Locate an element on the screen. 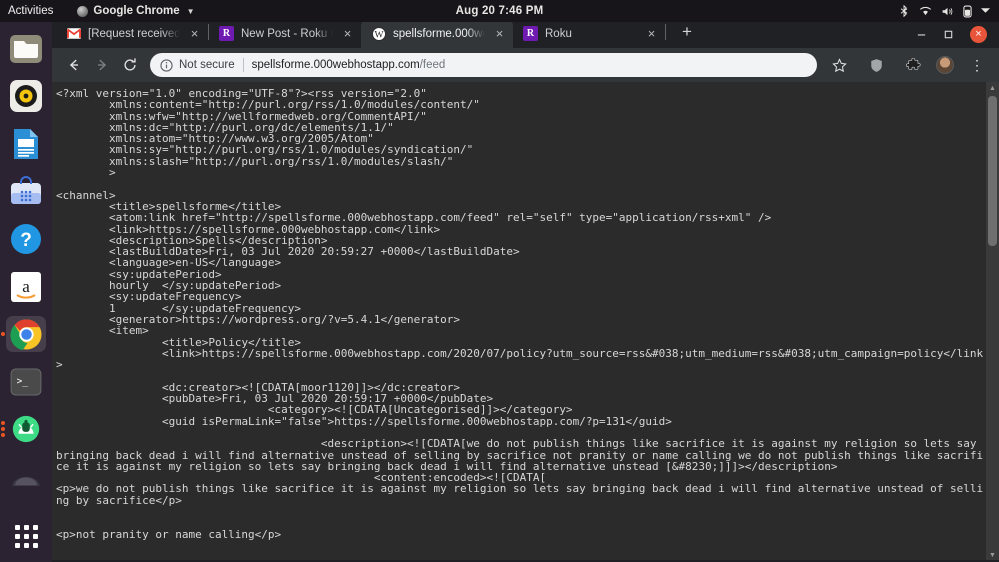 This screenshot has height=562, width=999. star-icon is located at coordinates (839, 65).